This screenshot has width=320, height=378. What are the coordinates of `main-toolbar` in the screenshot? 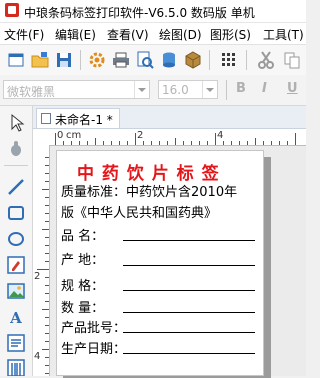 It's located at (153, 60).